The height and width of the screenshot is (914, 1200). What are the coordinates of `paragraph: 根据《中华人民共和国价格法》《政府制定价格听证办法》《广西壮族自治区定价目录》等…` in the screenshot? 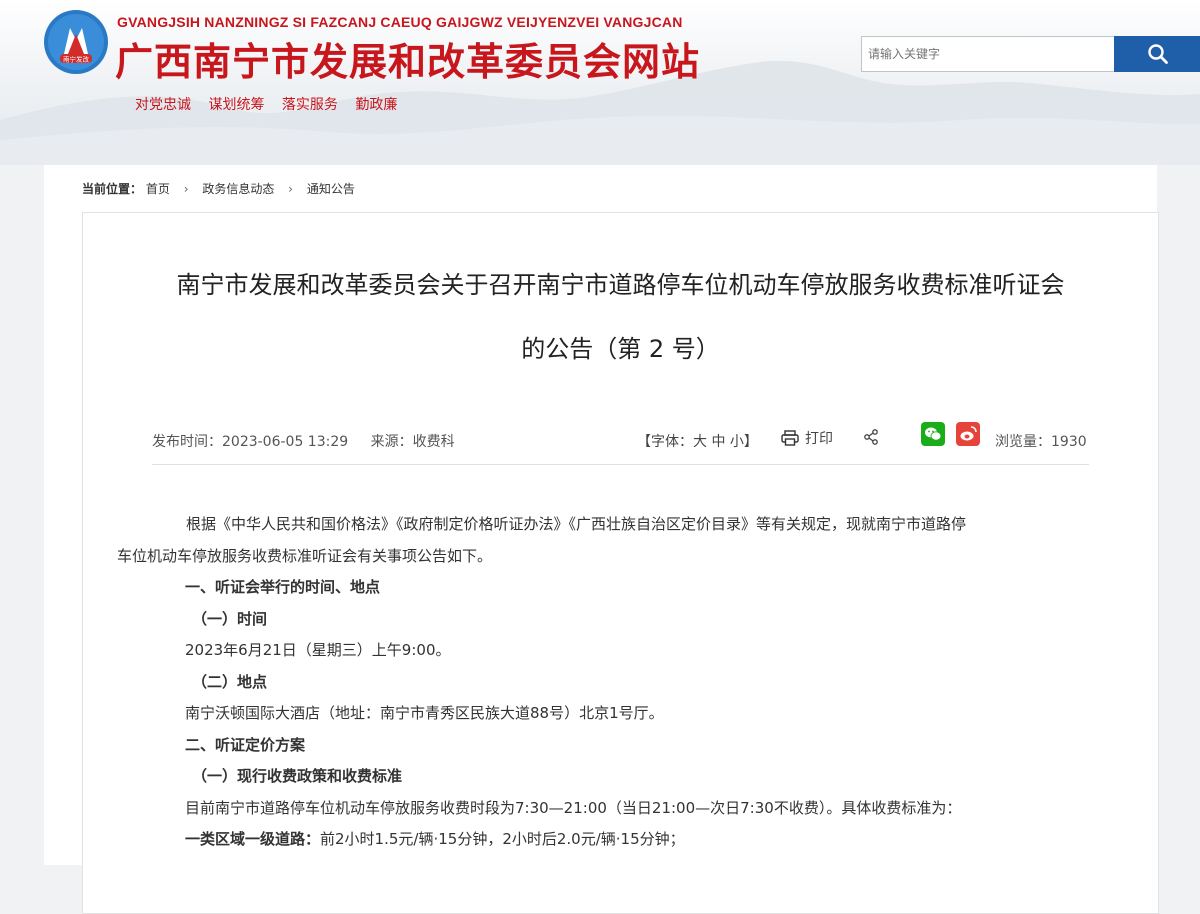 It's located at (630, 525).